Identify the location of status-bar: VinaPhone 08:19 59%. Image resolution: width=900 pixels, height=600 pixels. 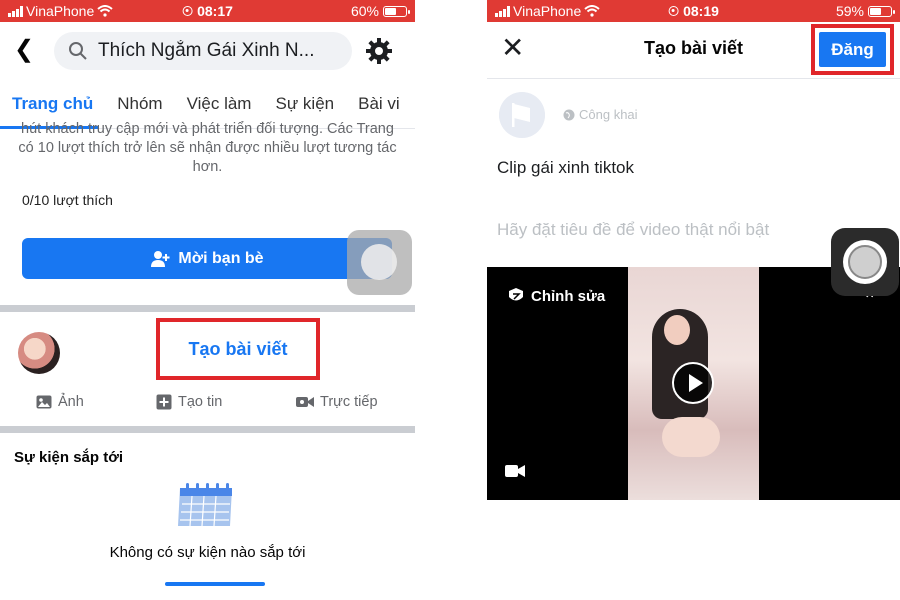
(693, 11).